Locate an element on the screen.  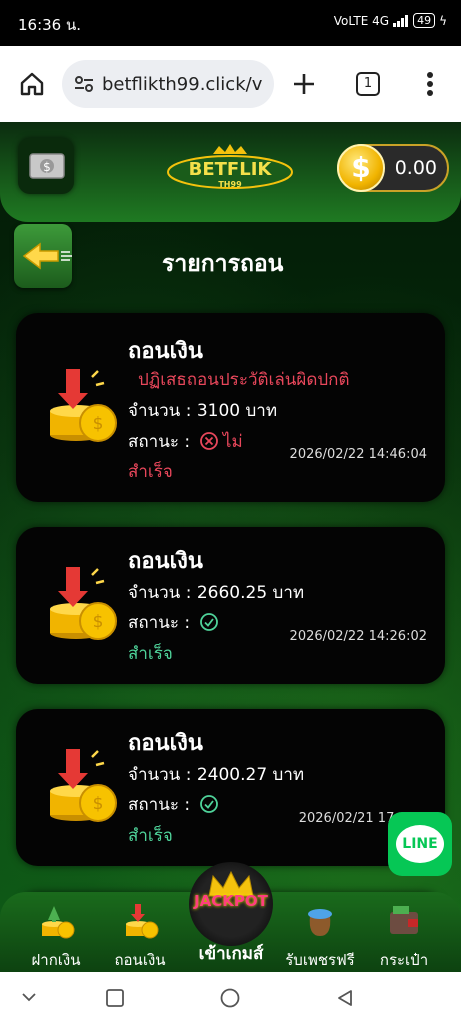
status-row: สถานะ : ไม่ is located at coordinates (185, 441).